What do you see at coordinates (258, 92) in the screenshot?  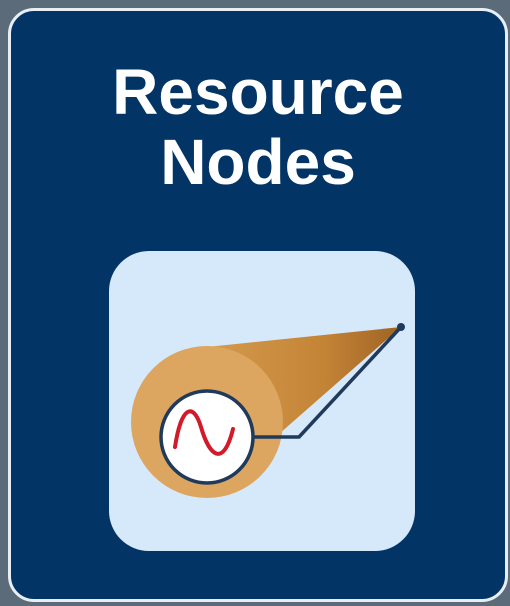 I see `card-title-line-1: Resource` at bounding box center [258, 92].